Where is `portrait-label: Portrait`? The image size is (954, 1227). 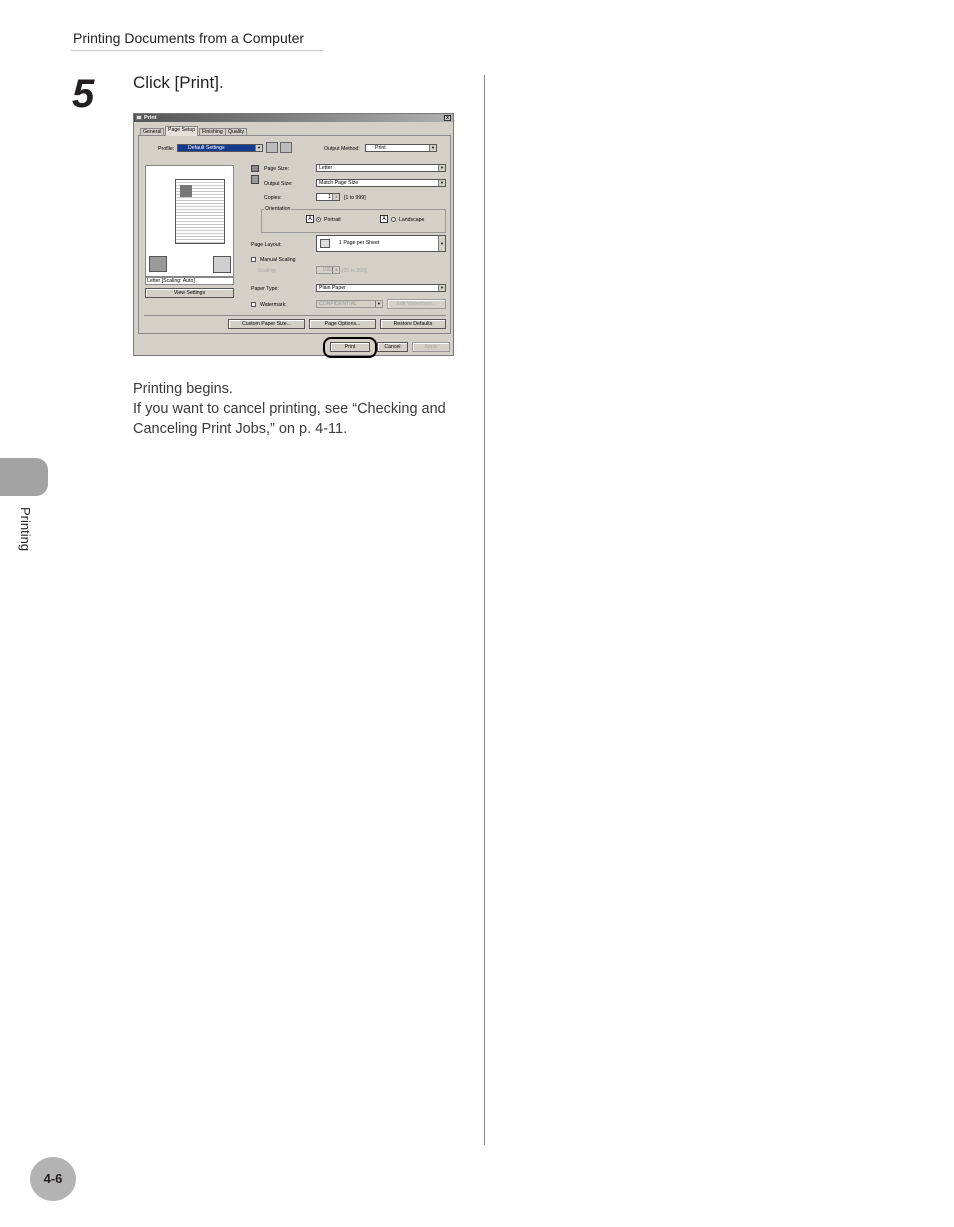 portrait-label: Portrait is located at coordinates (332, 220).